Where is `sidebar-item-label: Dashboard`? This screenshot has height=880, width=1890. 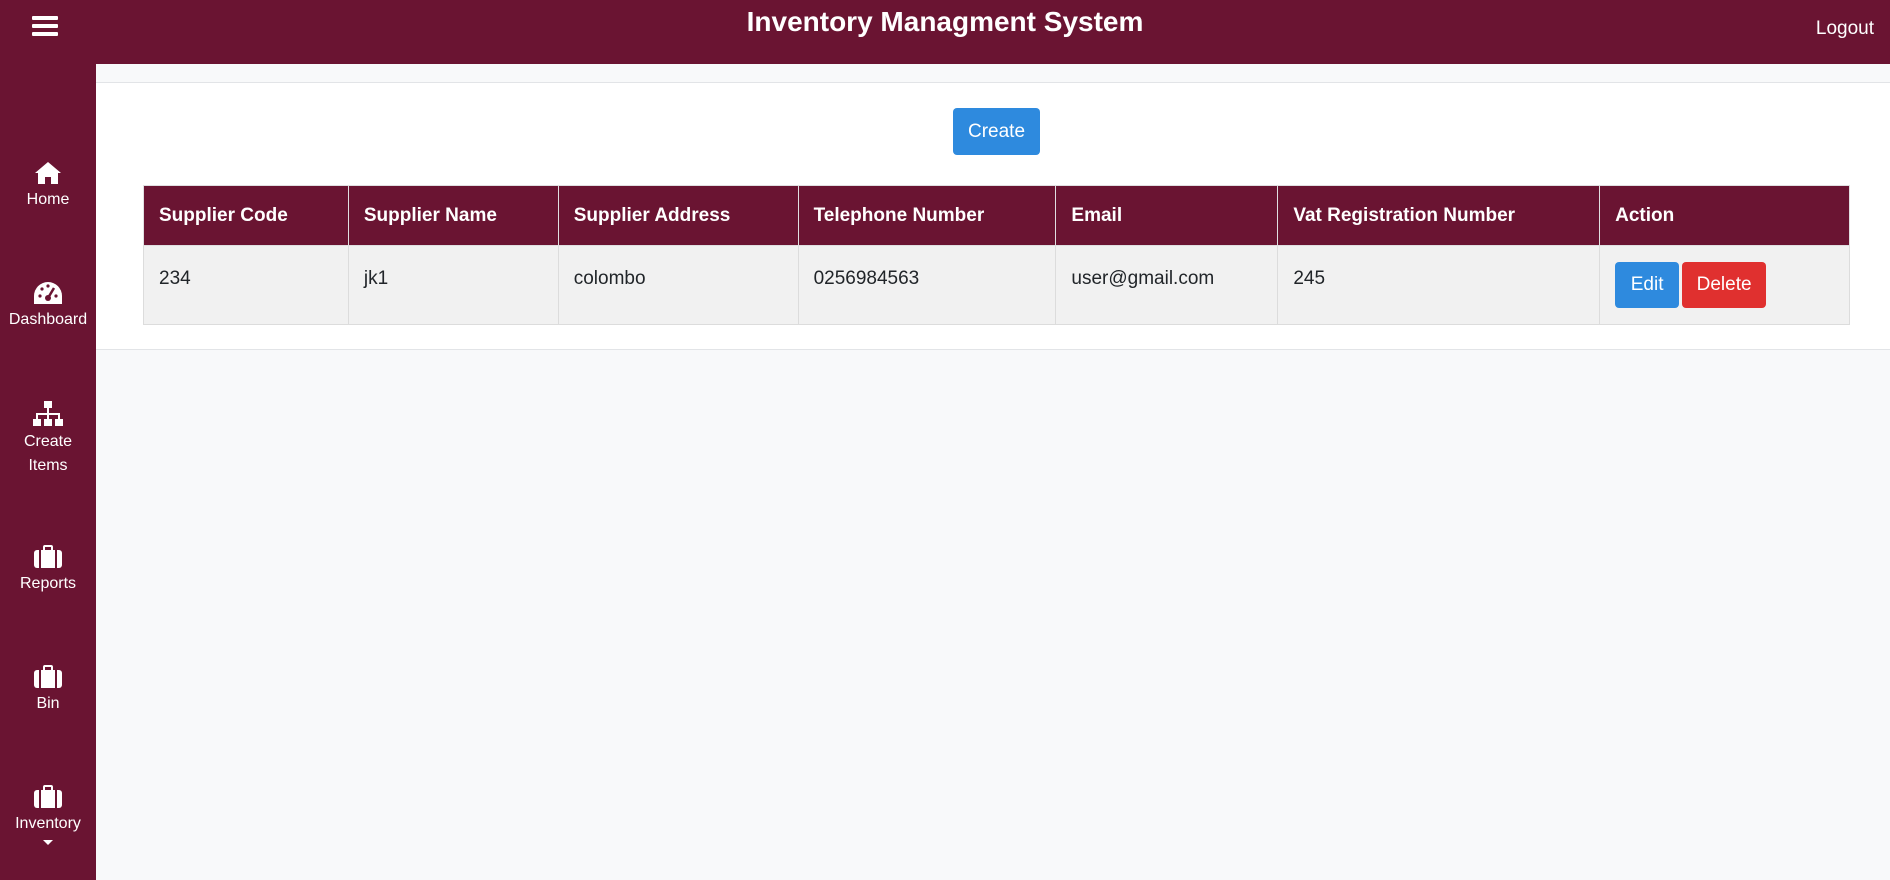
sidebar-item-label: Dashboard is located at coordinates (48, 319).